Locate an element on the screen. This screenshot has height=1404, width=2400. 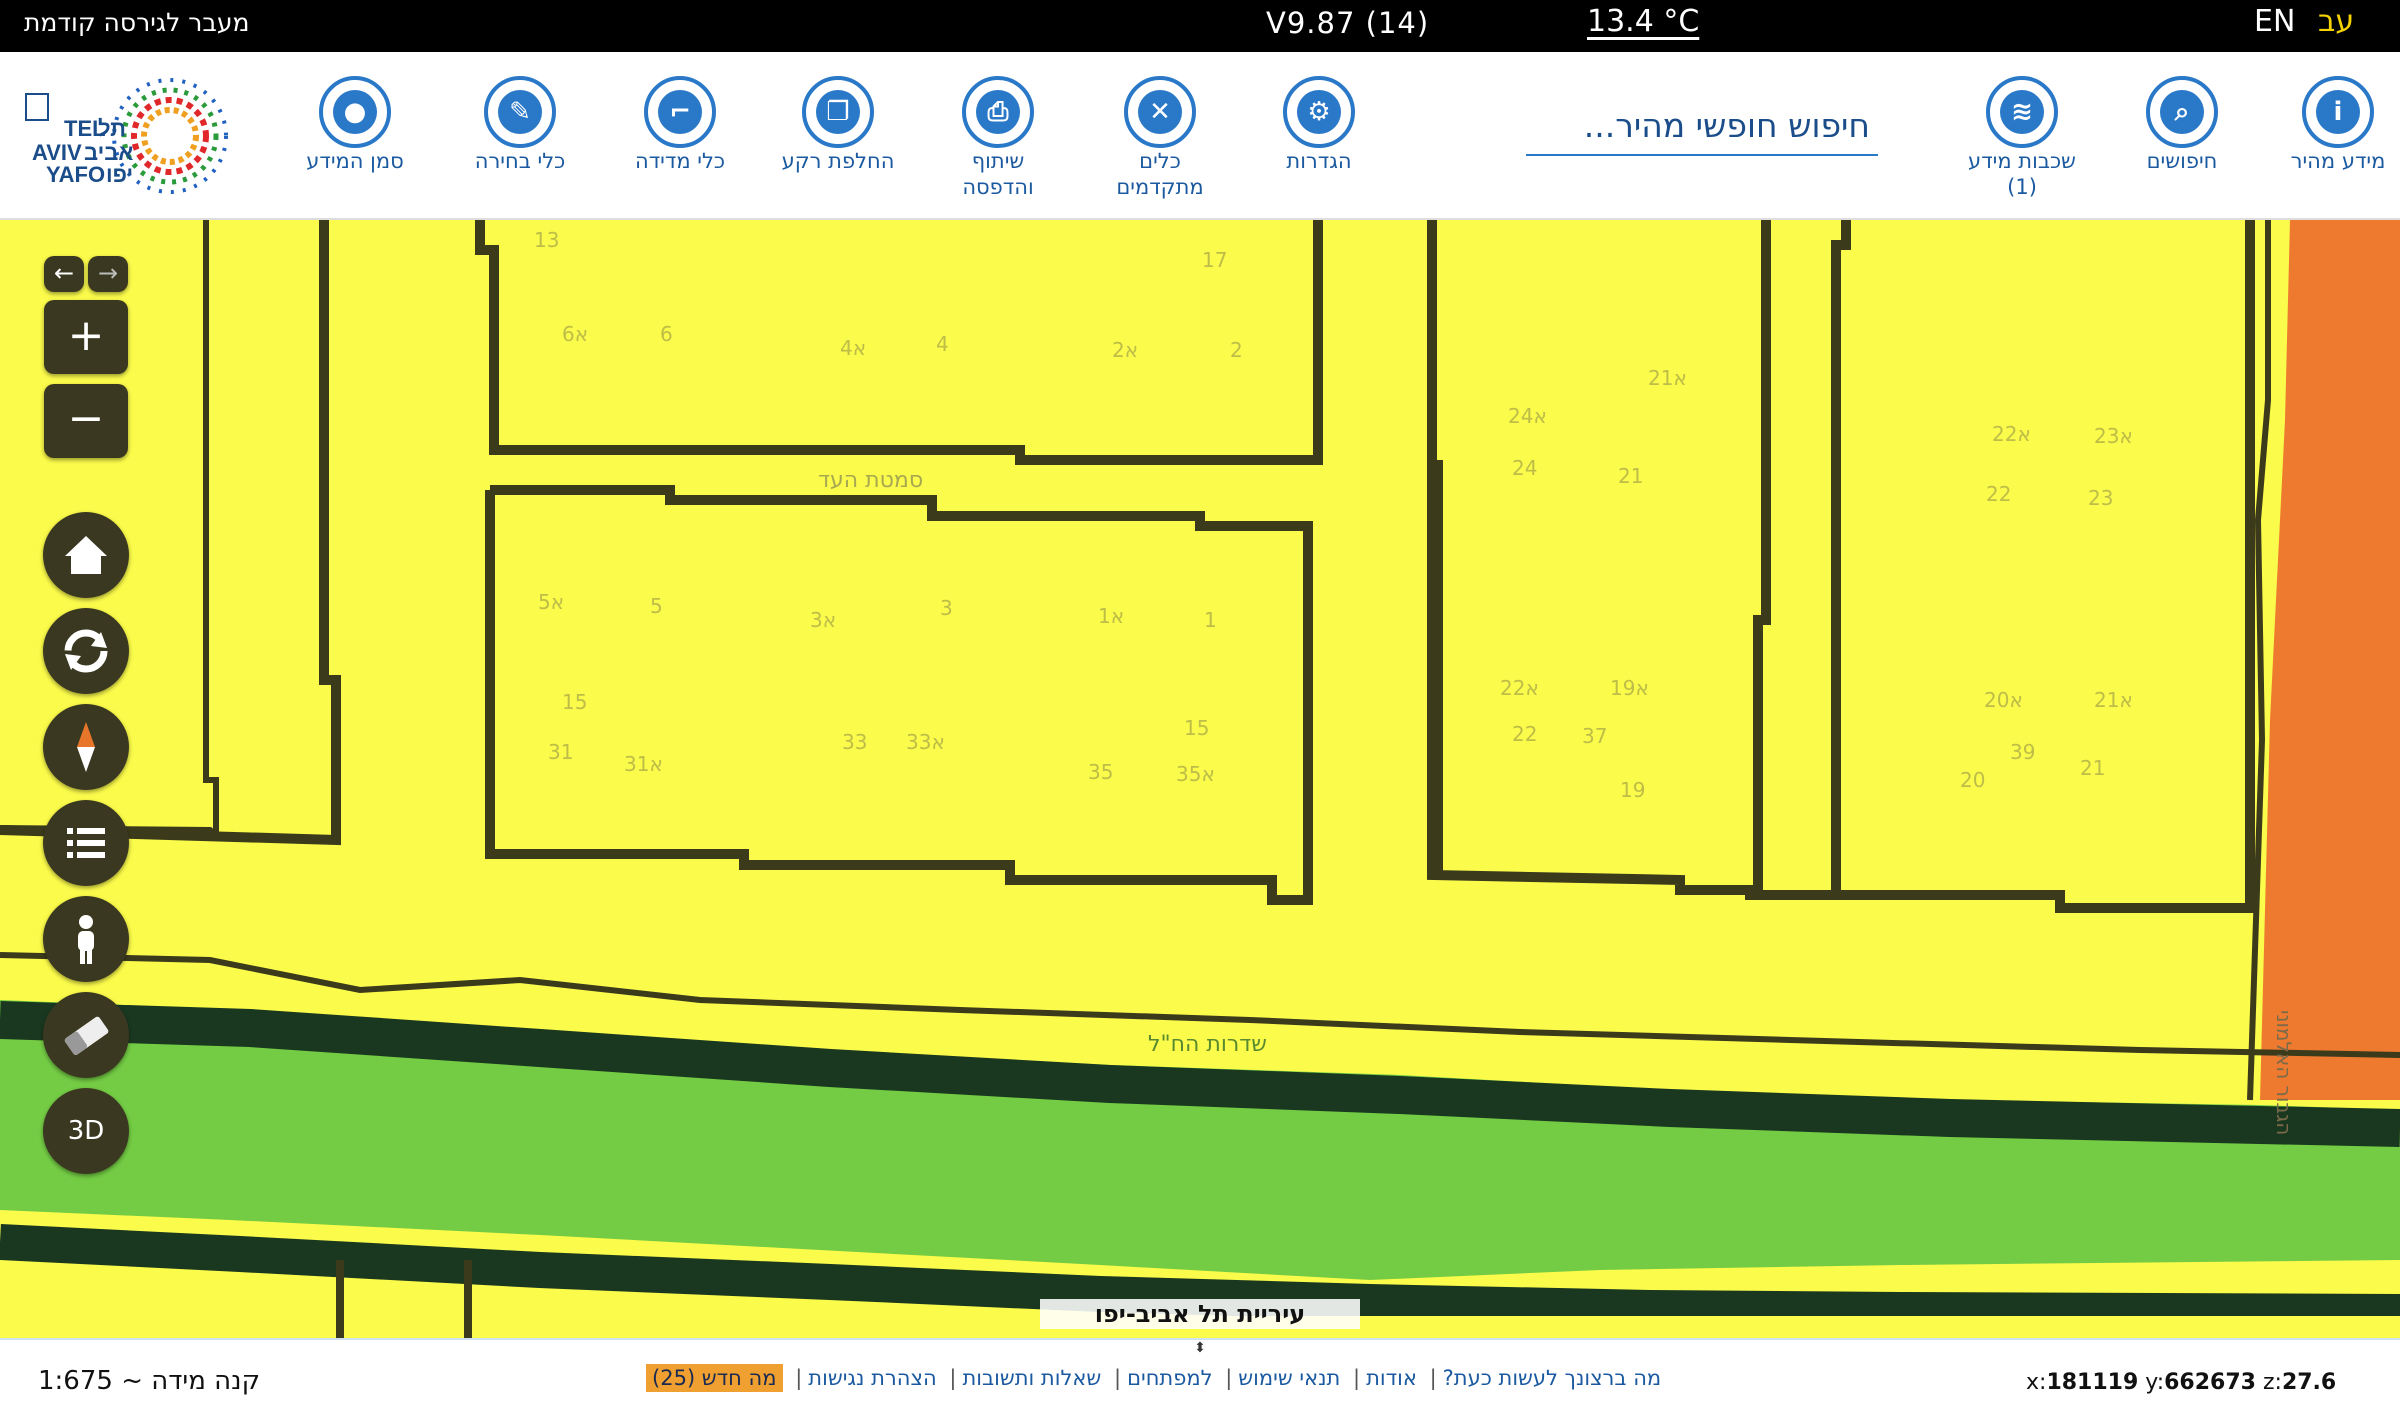
logo-text-tel-he: תל is located at coordinates (112, 128).